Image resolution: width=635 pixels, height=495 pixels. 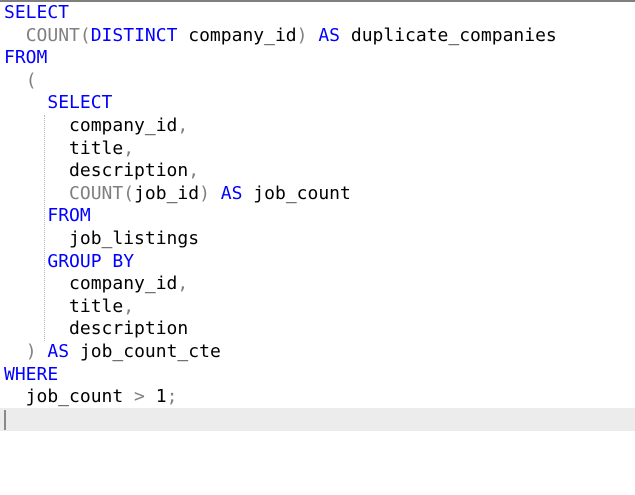 I want to click on sql-keyword: WHERE, so click(x=31, y=374).